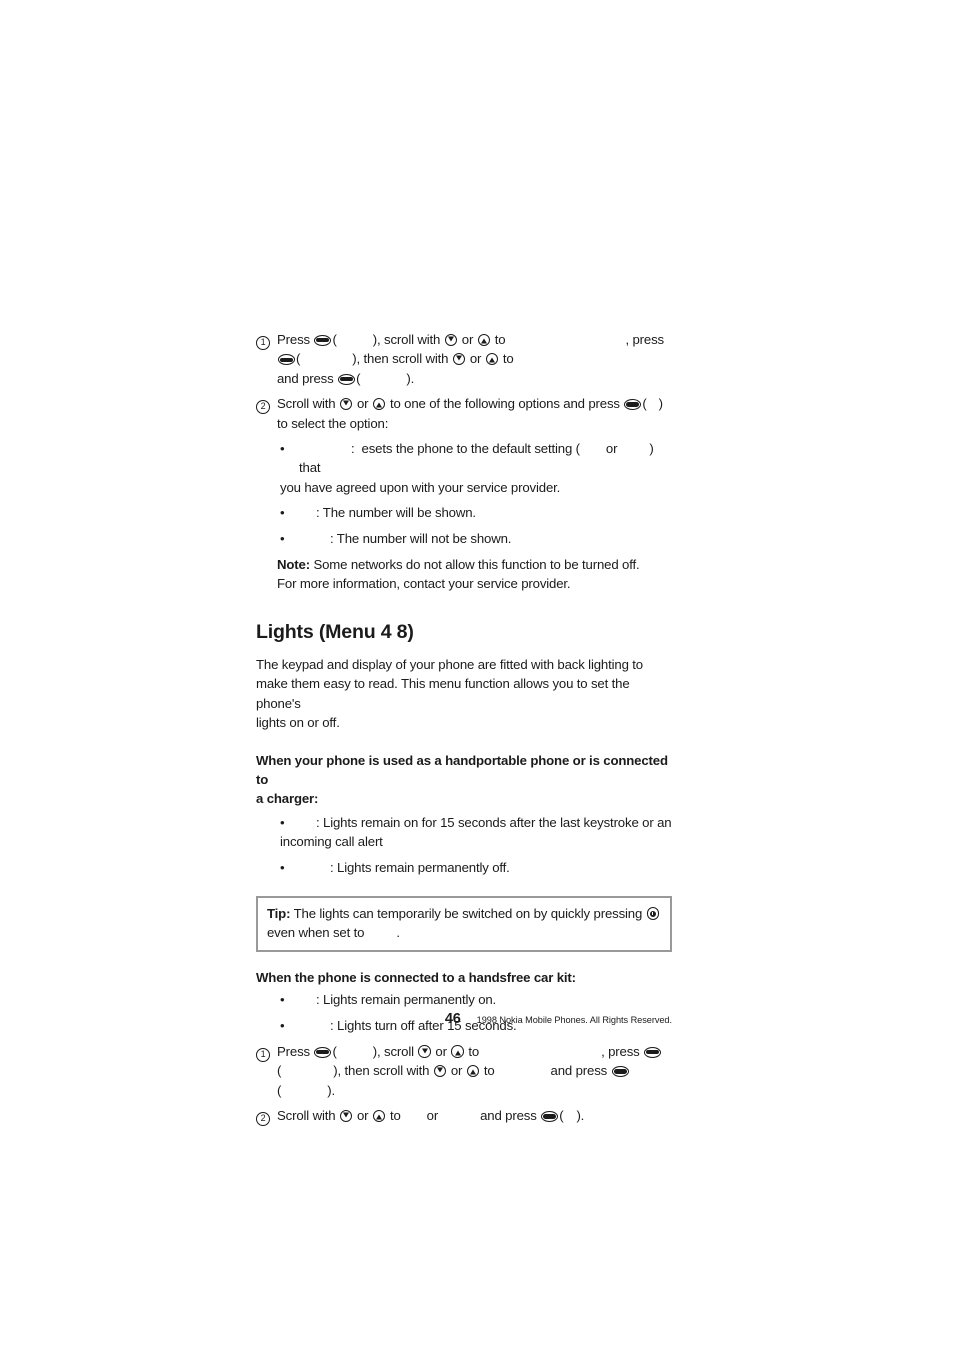 The height and width of the screenshot is (1351, 954). I want to click on bullet-word: esets the phone to the default setting (, so click(470, 449).